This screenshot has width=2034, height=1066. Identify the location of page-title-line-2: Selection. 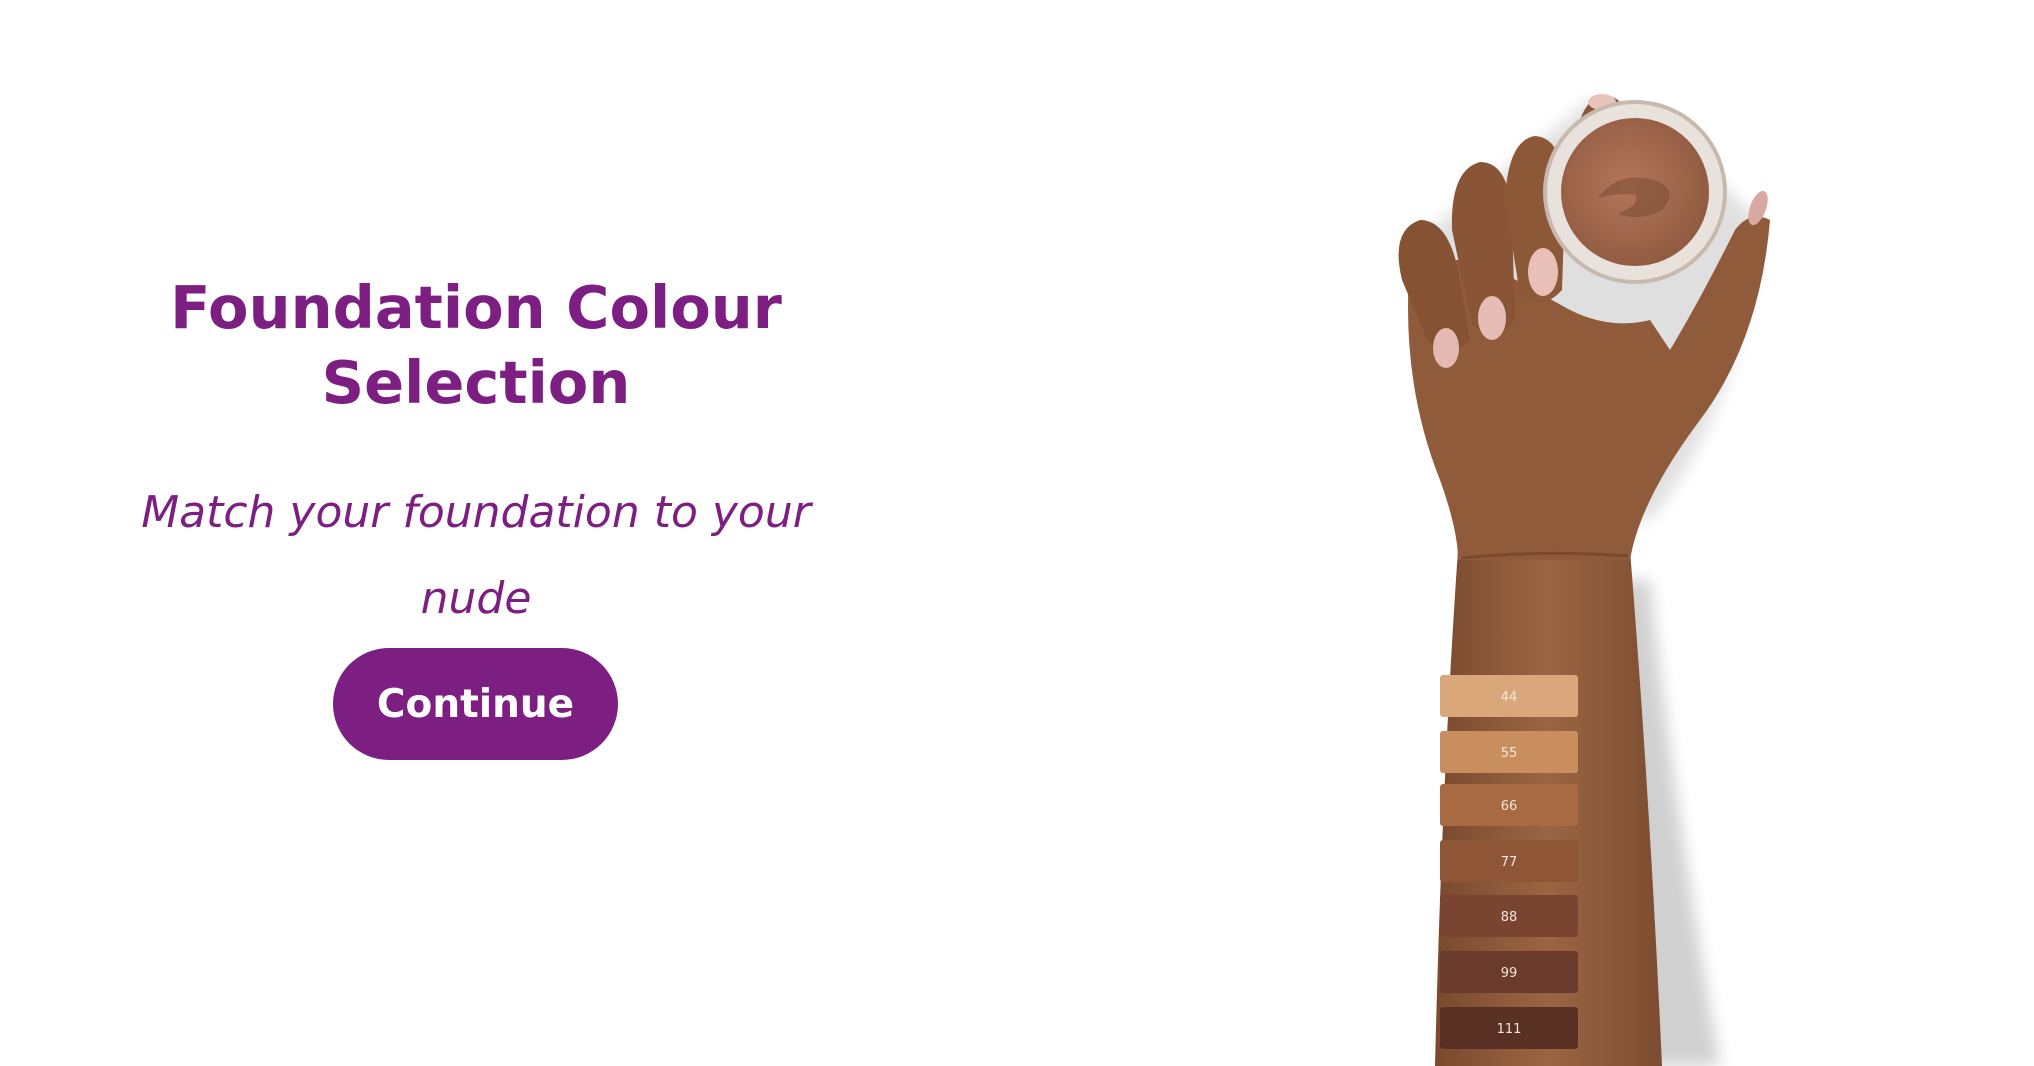
(476, 382).